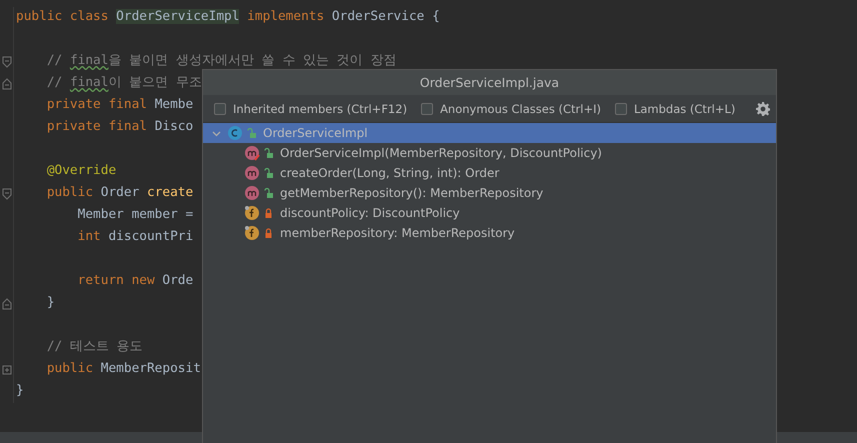 Image resolution: width=857 pixels, height=443 pixels. What do you see at coordinates (216, 133) in the screenshot?
I see `chevron-down-icon` at bounding box center [216, 133].